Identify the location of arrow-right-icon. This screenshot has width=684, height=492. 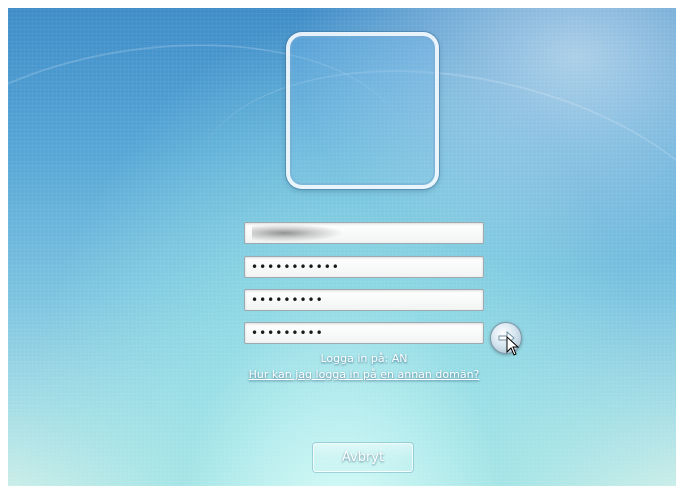
(506, 338).